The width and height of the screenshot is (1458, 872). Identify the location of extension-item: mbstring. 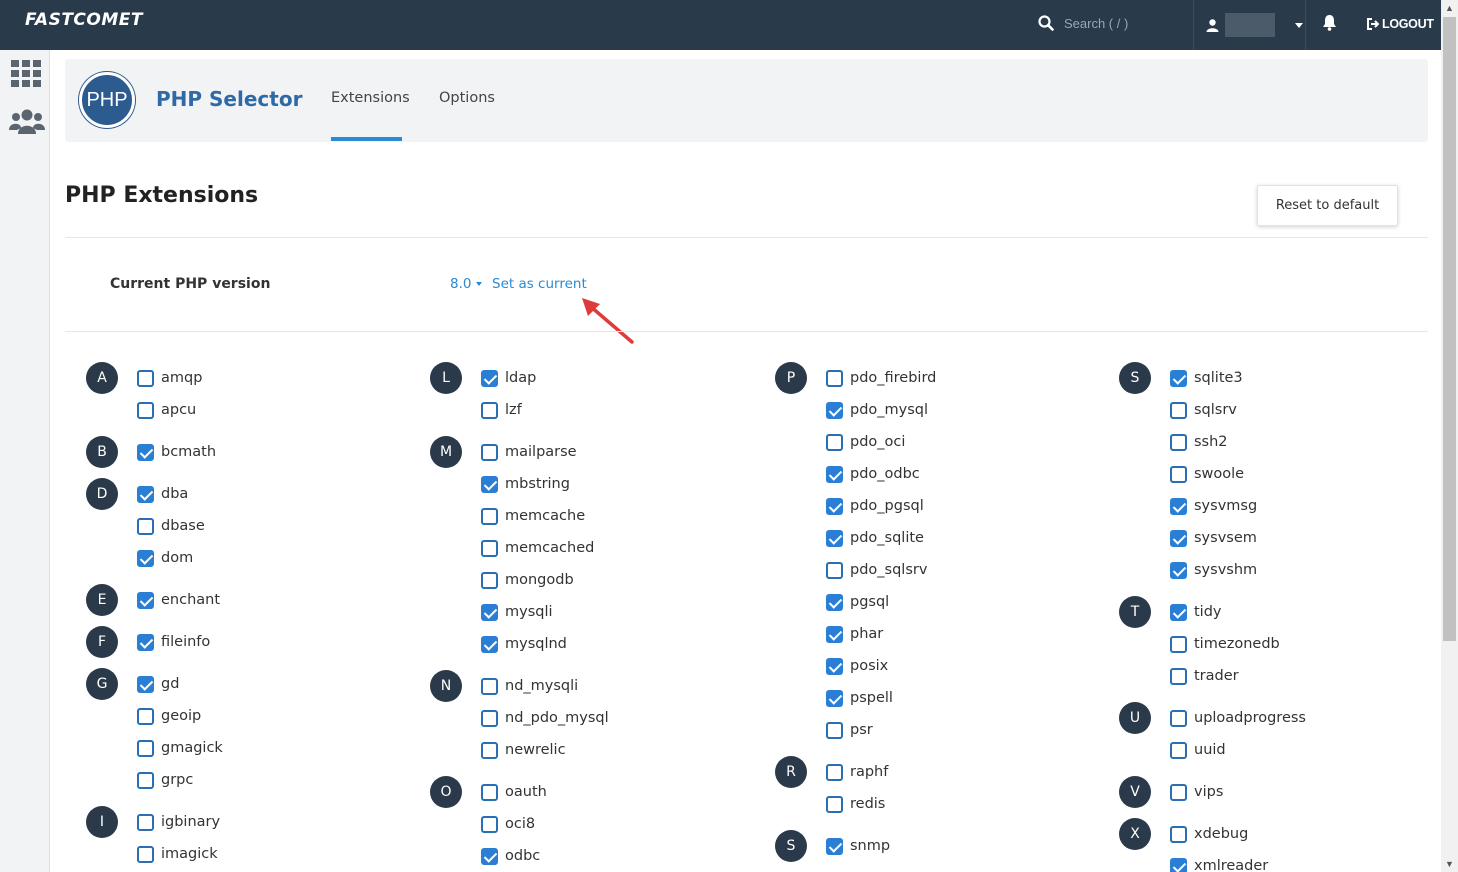
(525, 484).